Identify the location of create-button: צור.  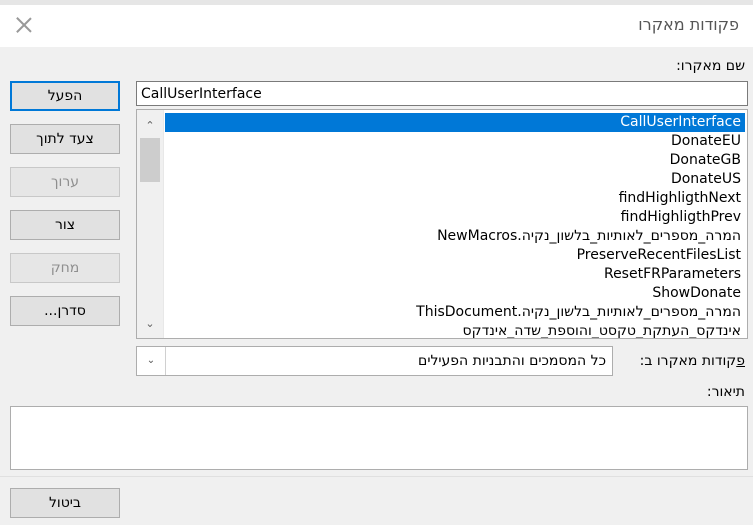
(65, 225).